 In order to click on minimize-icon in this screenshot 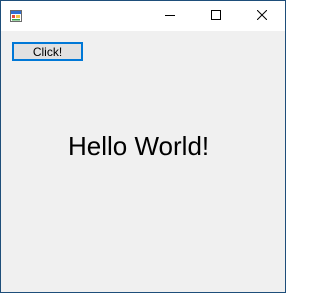, I will do `click(170, 16)`.